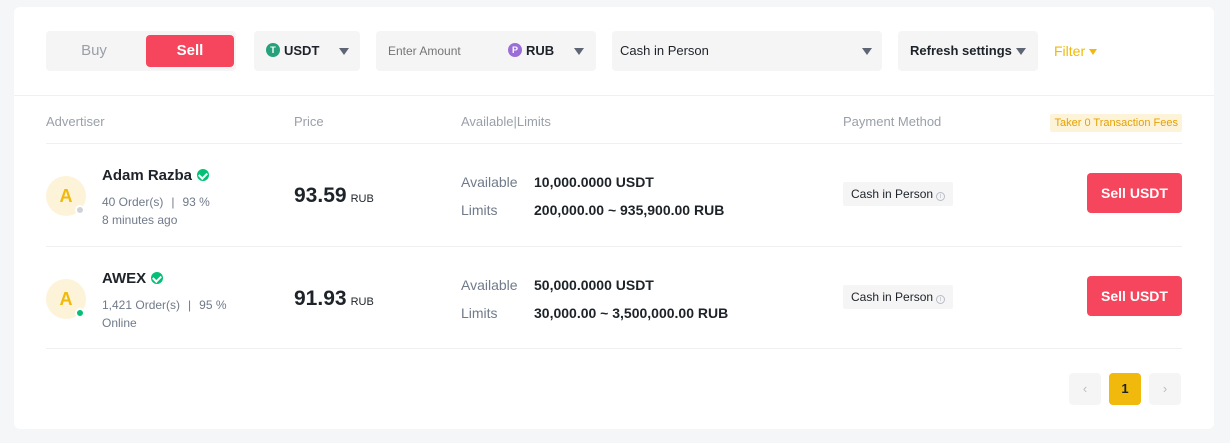 This screenshot has width=1230, height=443. Describe the element at coordinates (190, 51) in the screenshot. I see `sell-tab: Sell` at that location.